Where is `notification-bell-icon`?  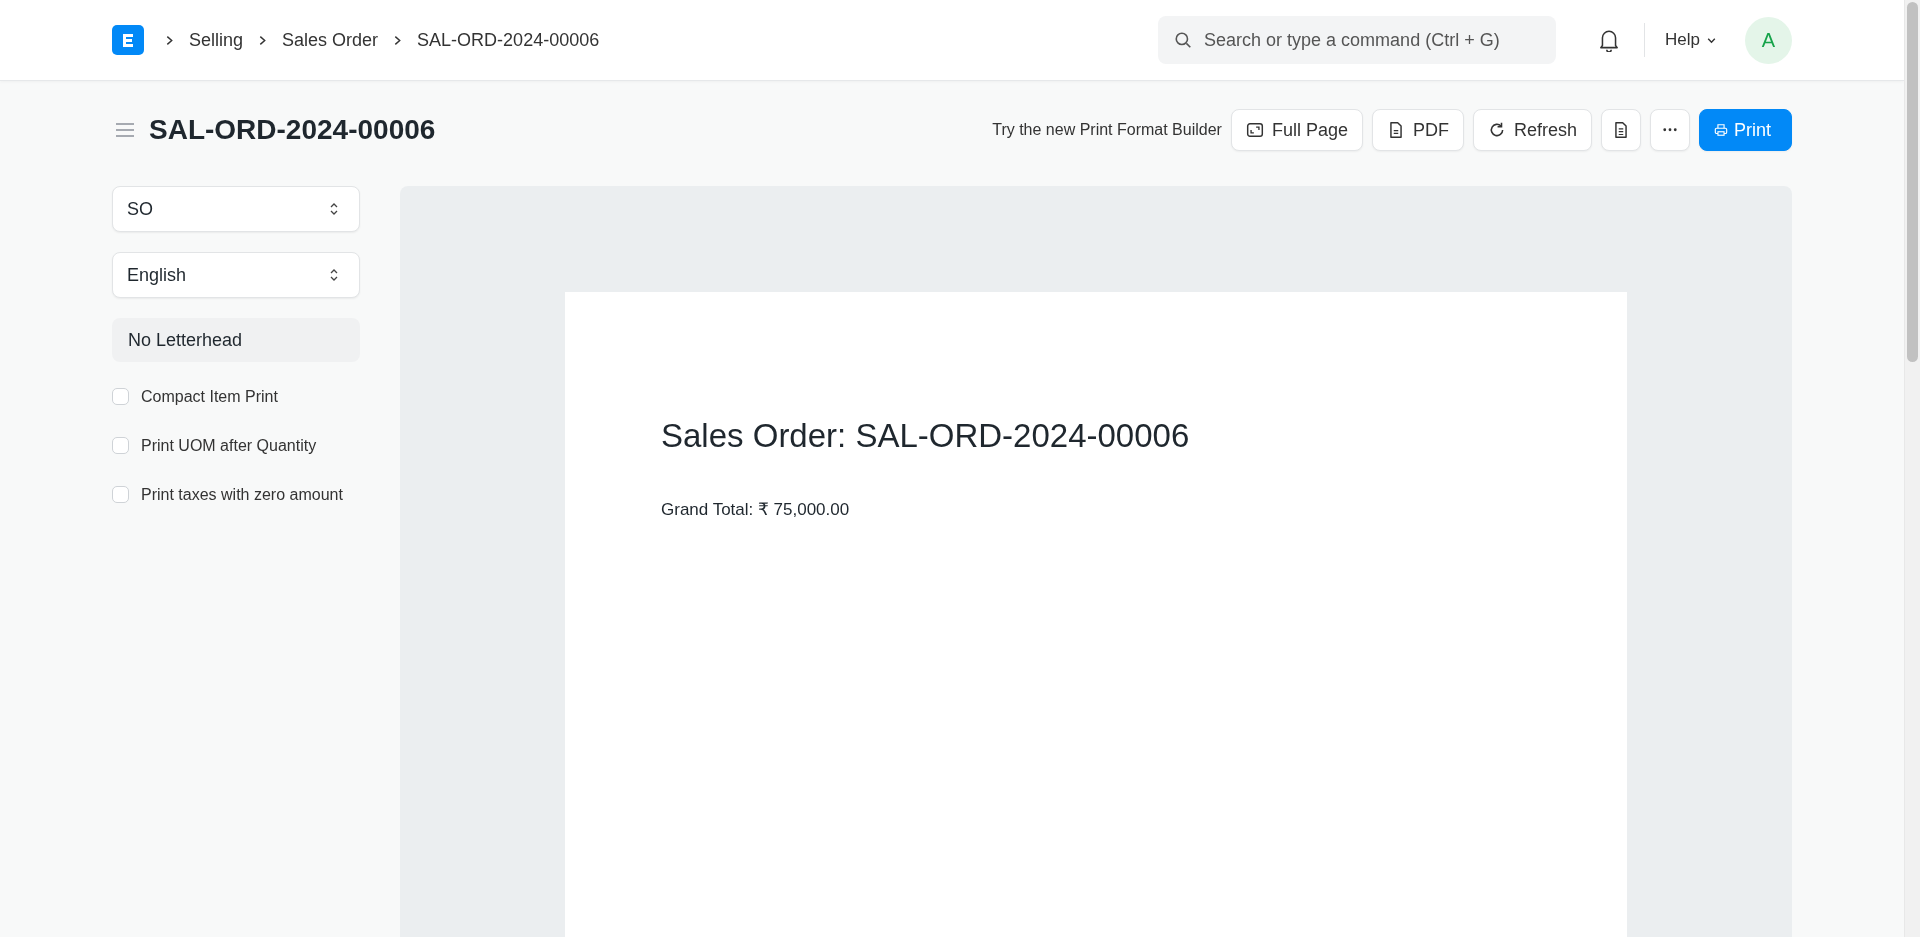
notification-bell-icon is located at coordinates (1609, 40).